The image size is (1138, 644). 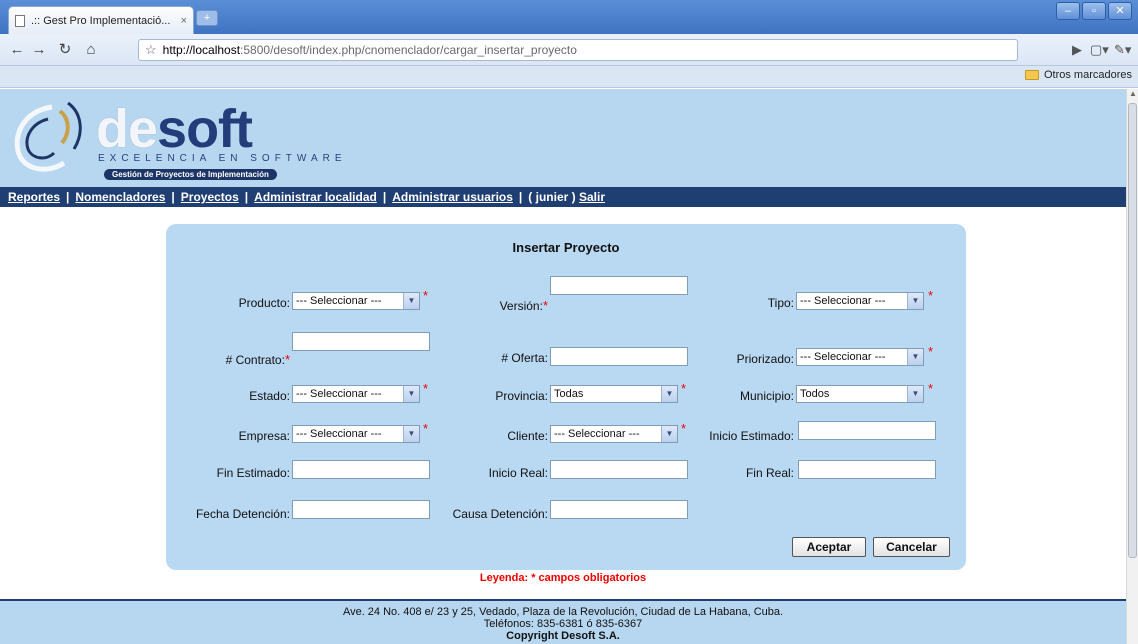 I want to click on forward-arrow-icon: →, so click(x=39, y=50).